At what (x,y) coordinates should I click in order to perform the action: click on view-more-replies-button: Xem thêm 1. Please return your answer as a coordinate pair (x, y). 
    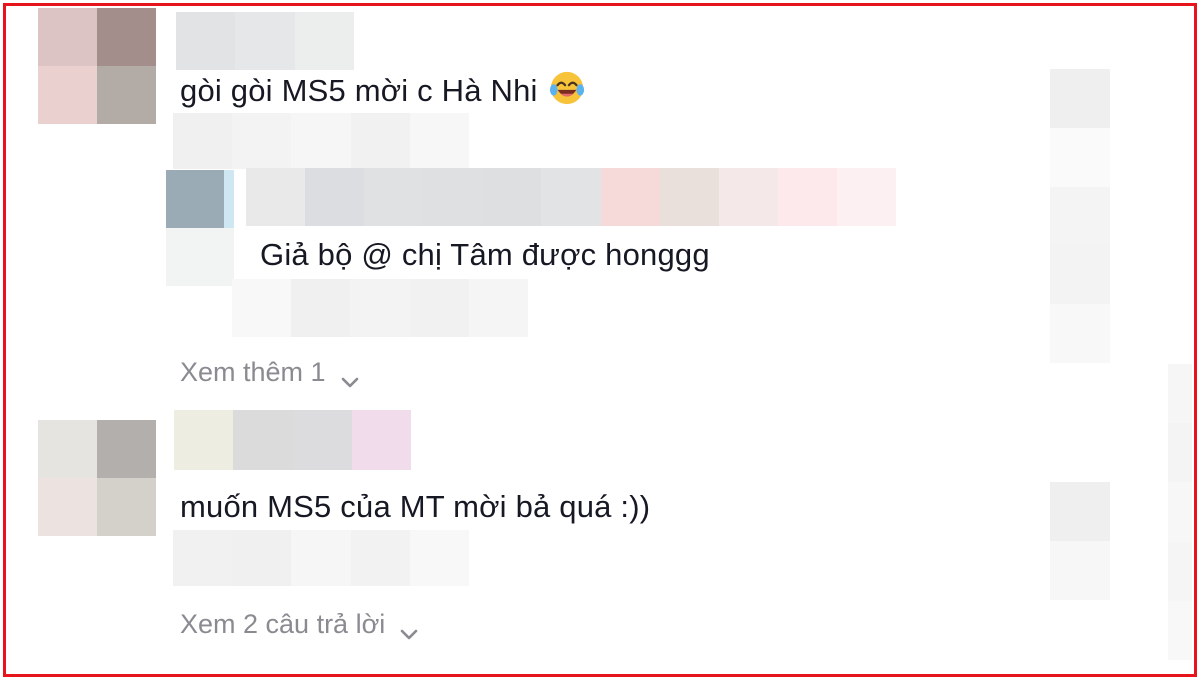
    Looking at the image, I should click on (270, 372).